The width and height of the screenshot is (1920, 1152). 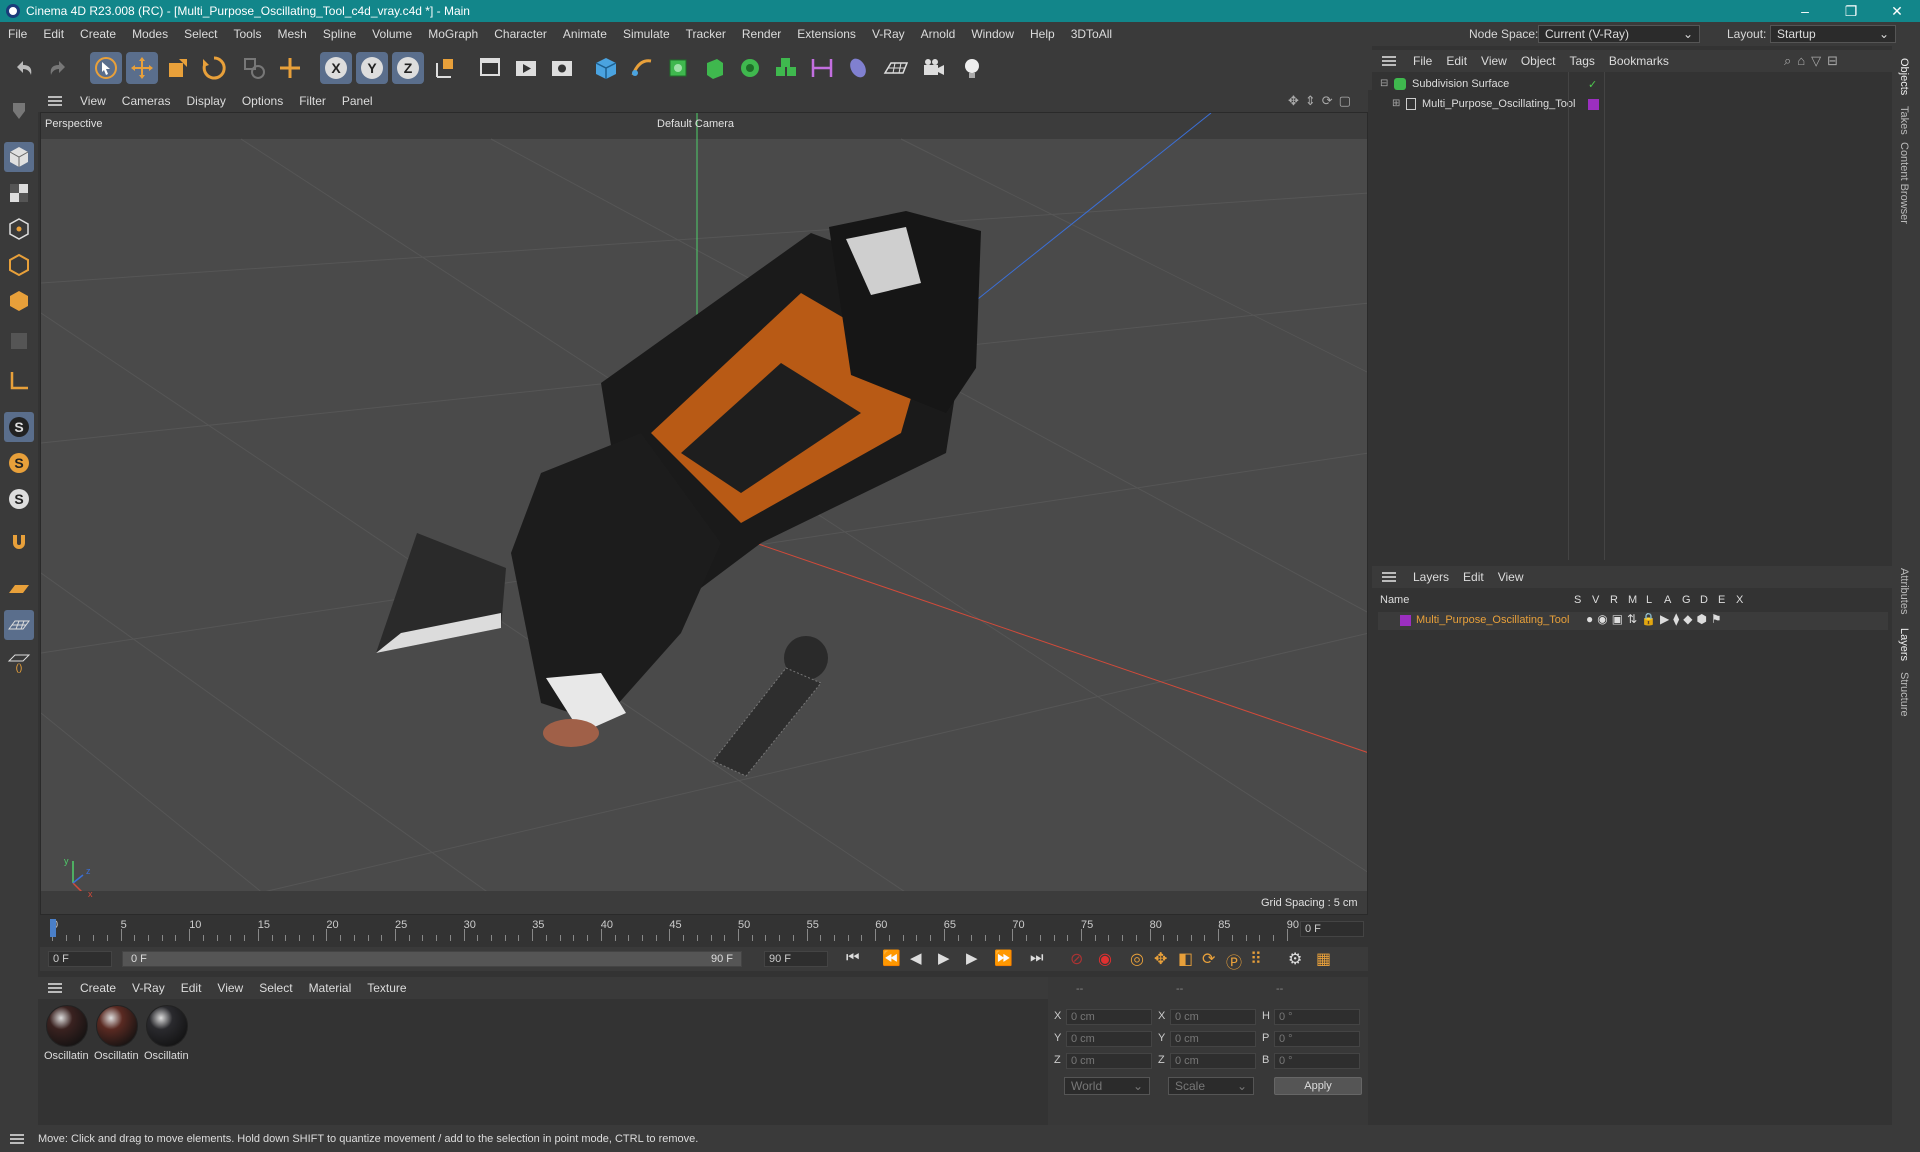 I want to click on model-mode-icon, so click(x=19, y=157).